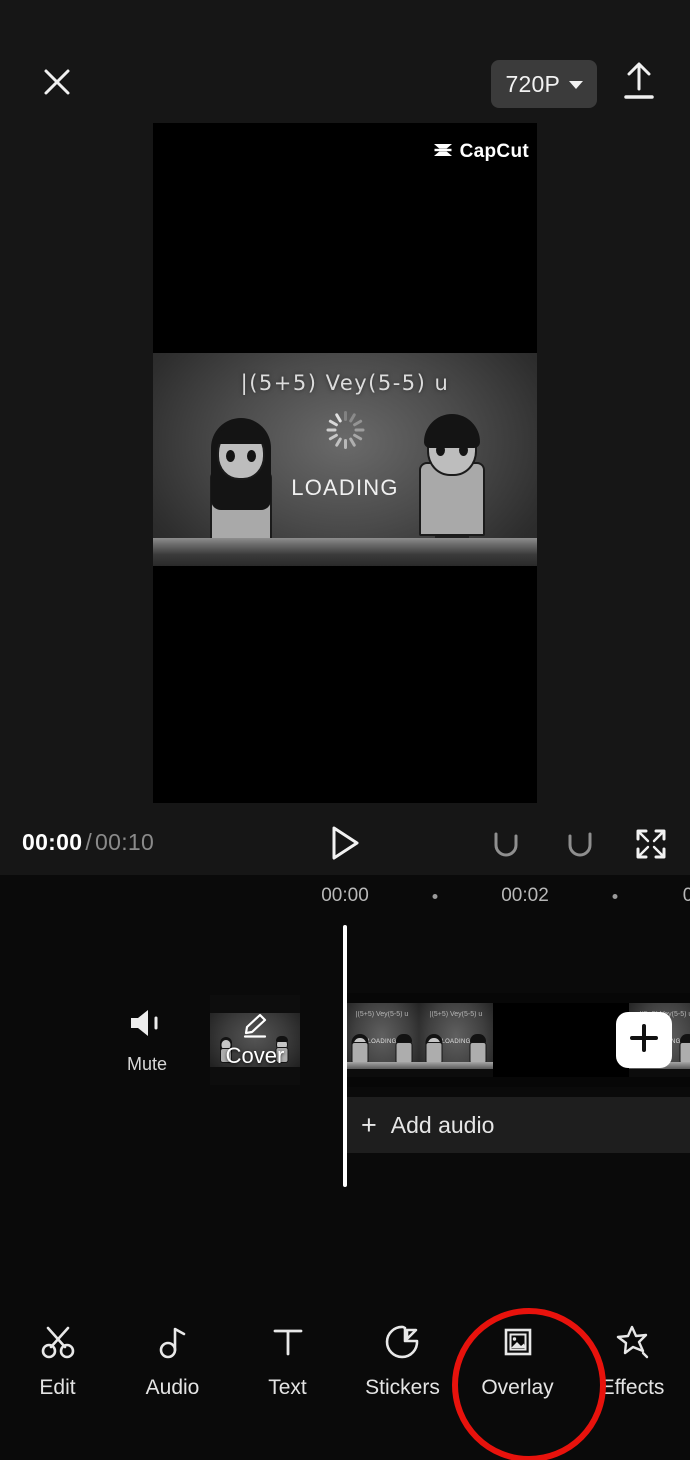 The width and height of the screenshot is (690, 1460). I want to click on undo-button, so click(507, 846).